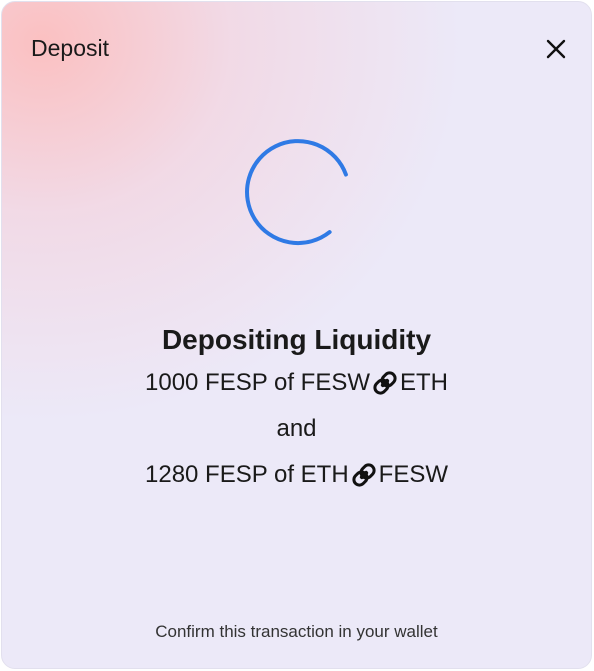 This screenshot has height=671, width=594. Describe the element at coordinates (296, 339) in the screenshot. I see `status-heading: Depositing Liquidity` at that location.